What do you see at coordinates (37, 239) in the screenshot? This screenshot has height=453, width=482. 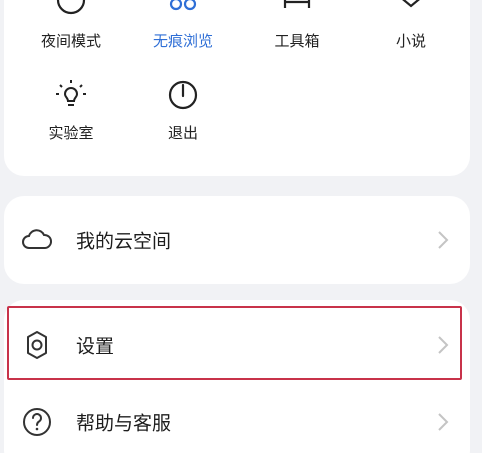 I see `cloud-icon` at bounding box center [37, 239].